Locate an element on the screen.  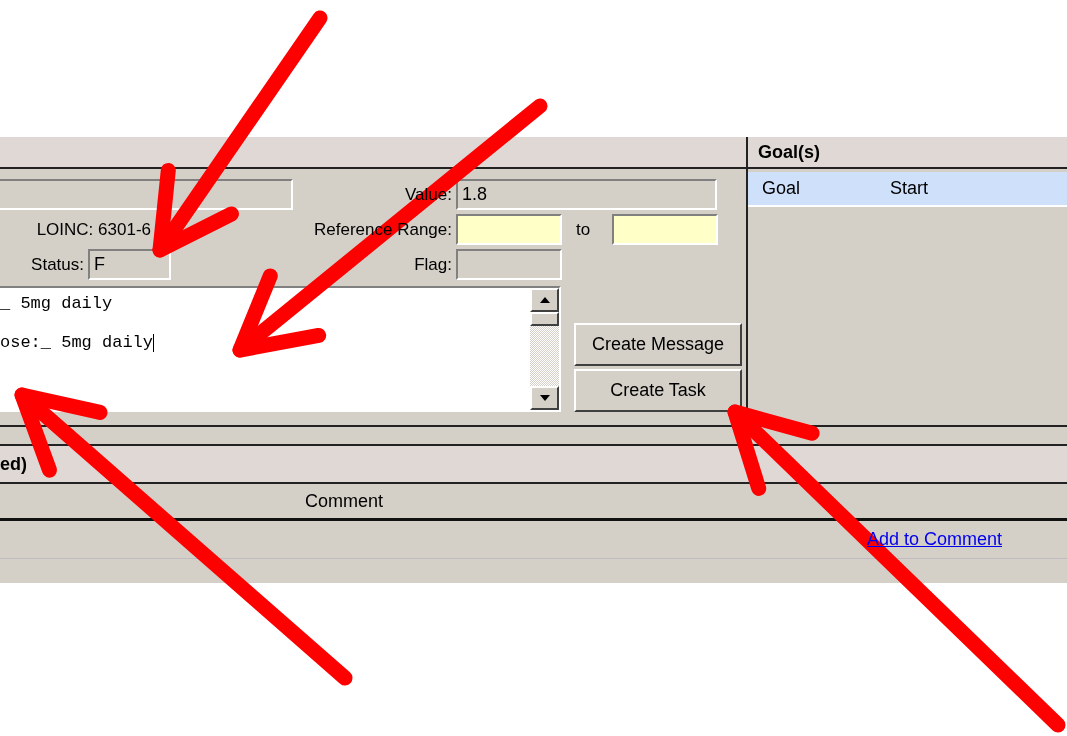
scrollbar is located at coordinates (544, 349).